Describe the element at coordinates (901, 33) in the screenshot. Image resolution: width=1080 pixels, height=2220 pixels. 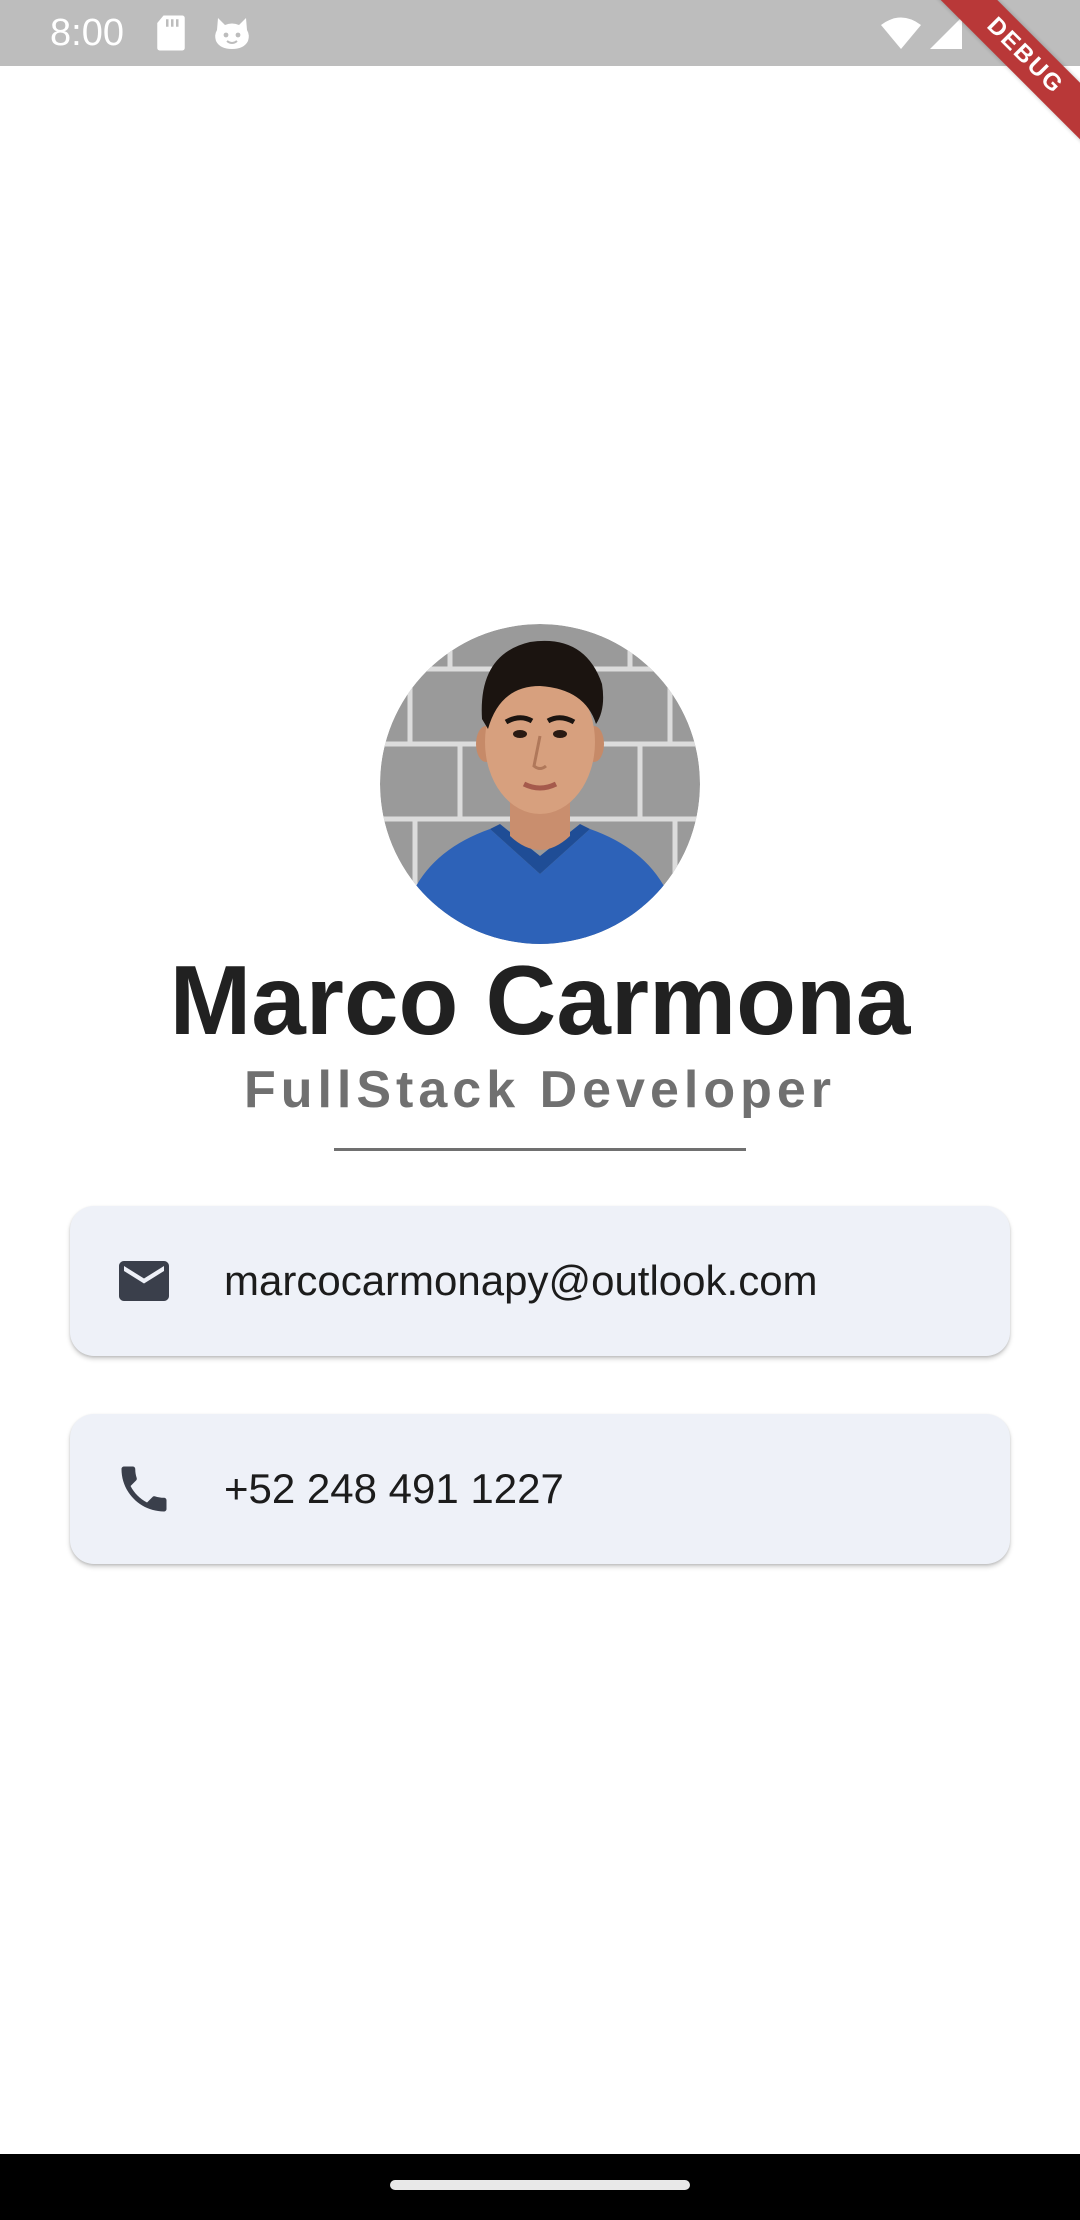
I see `wifi-icon` at that location.